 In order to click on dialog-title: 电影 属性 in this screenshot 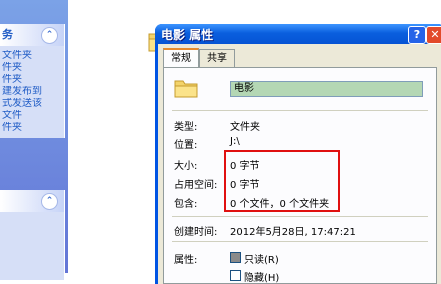, I will do `click(187, 35)`.